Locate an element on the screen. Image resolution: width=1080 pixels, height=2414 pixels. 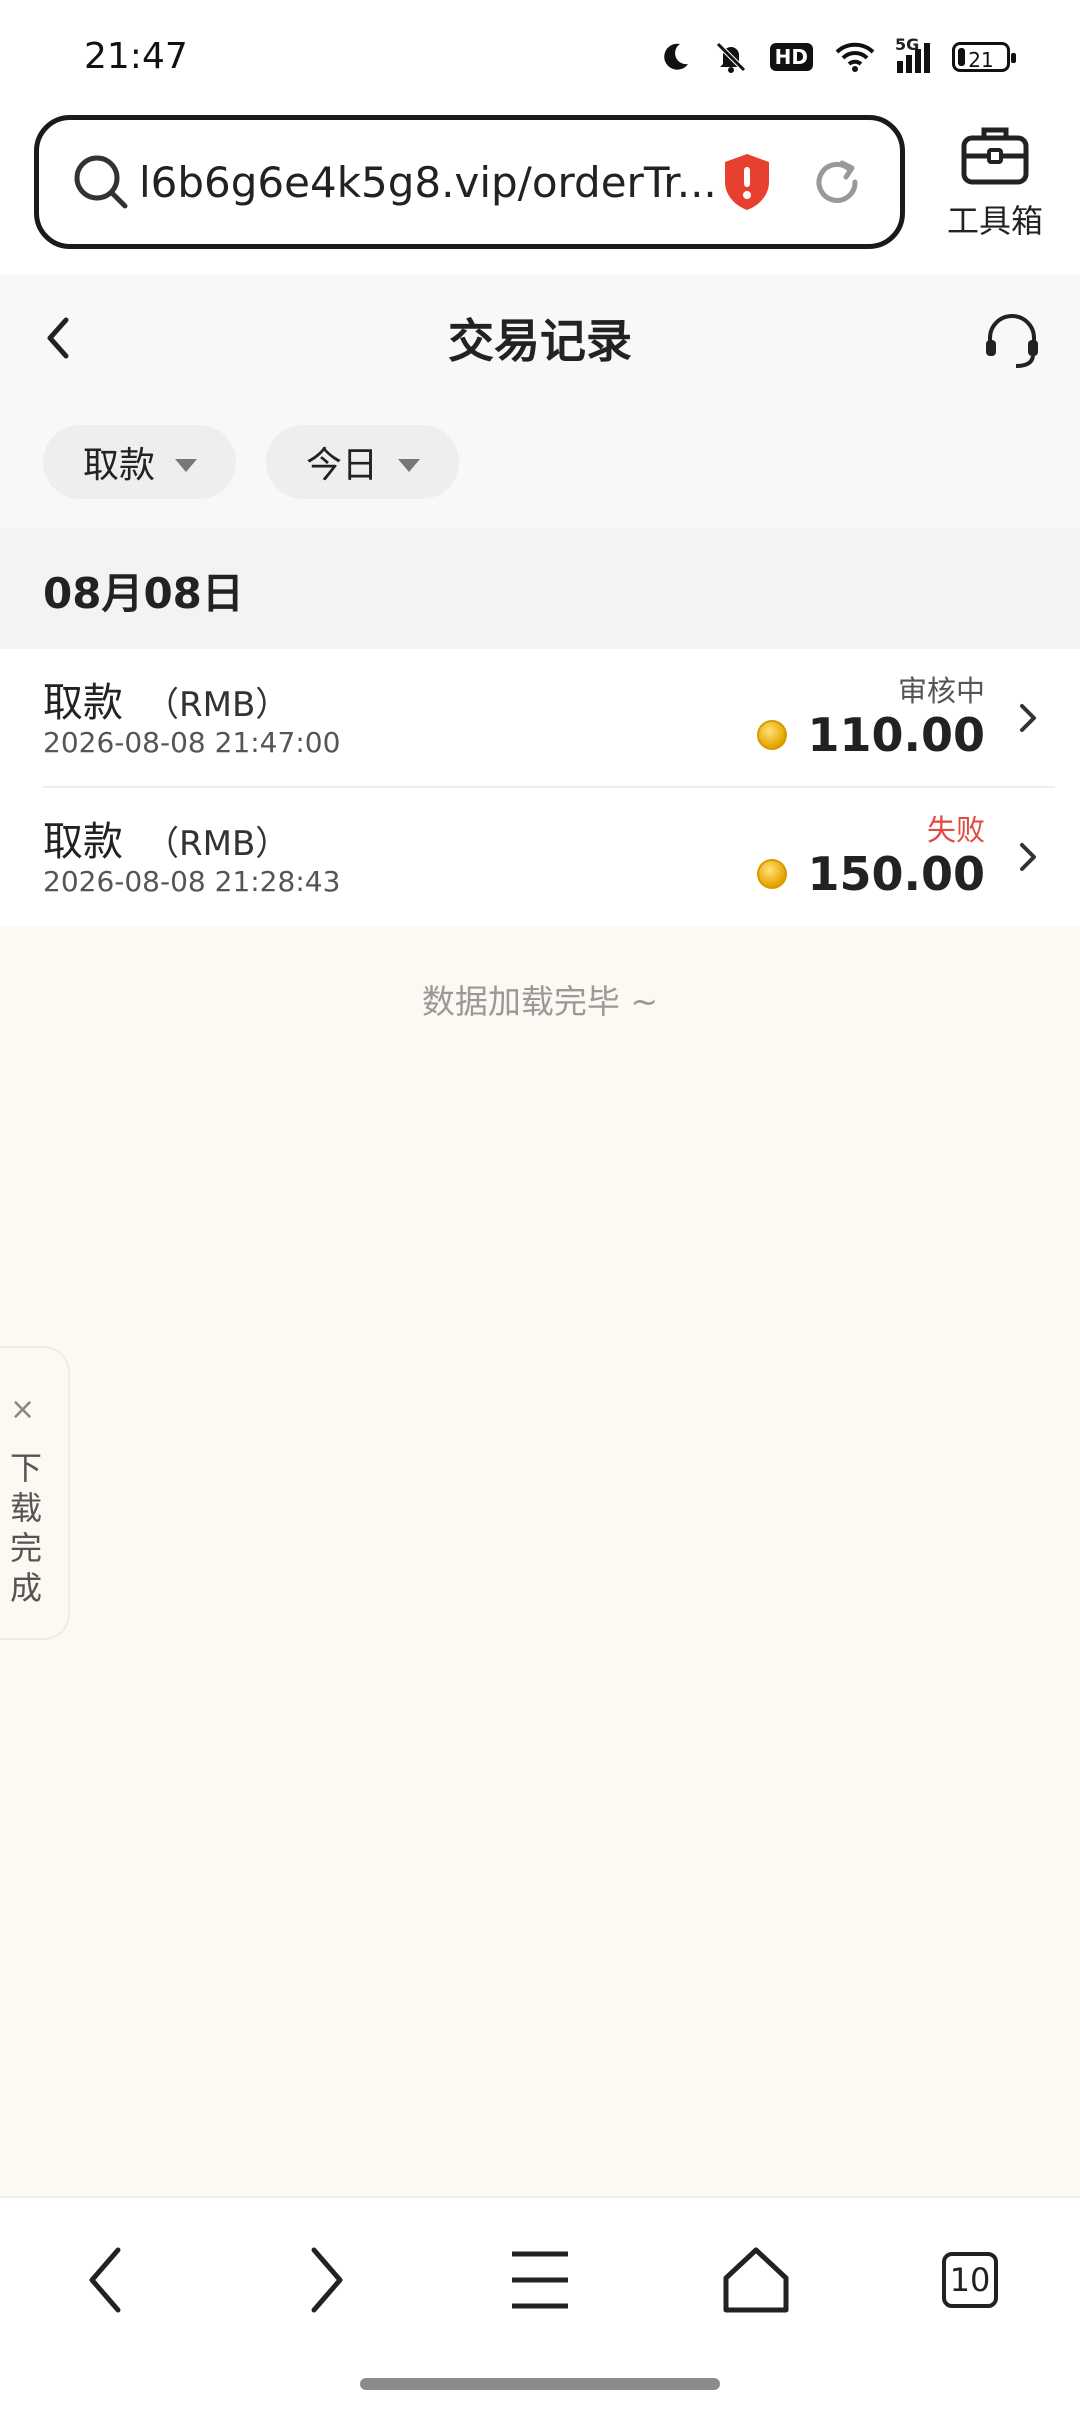
battery-icon: 21 is located at coordinates (984, 57).